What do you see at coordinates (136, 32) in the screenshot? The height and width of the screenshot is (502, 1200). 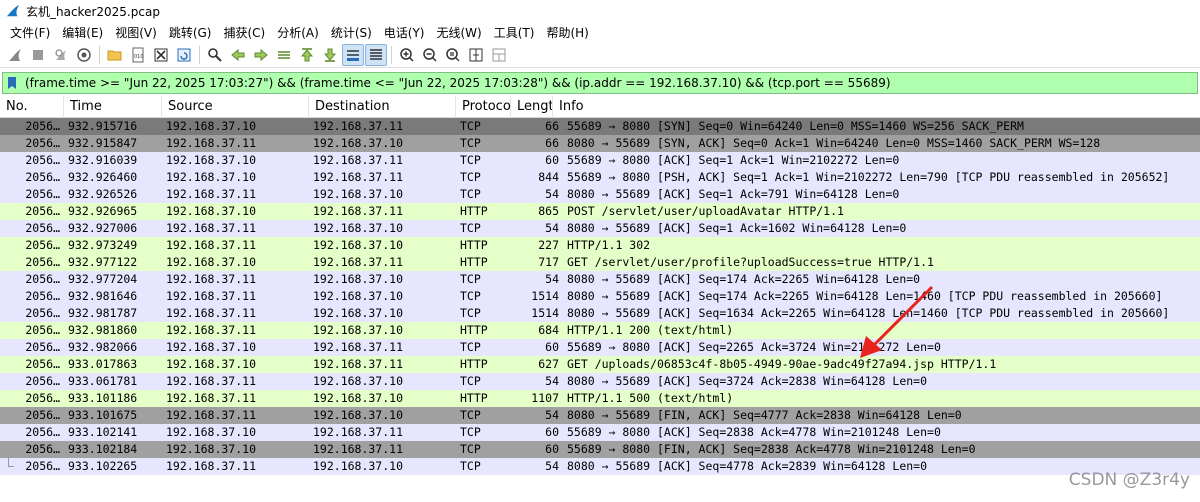 I see `menu-item: 视图(V)` at bounding box center [136, 32].